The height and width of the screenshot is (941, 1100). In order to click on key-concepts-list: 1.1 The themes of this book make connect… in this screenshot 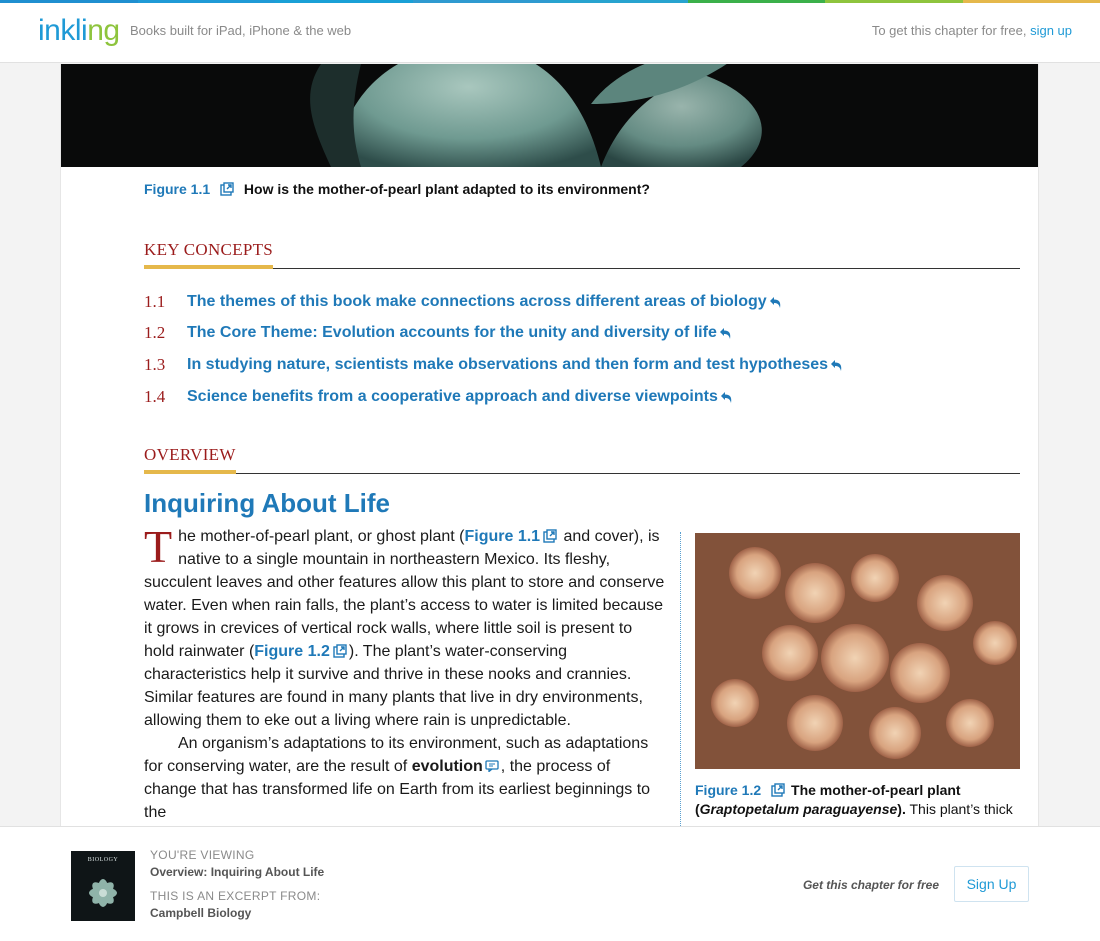, I will do `click(582, 349)`.